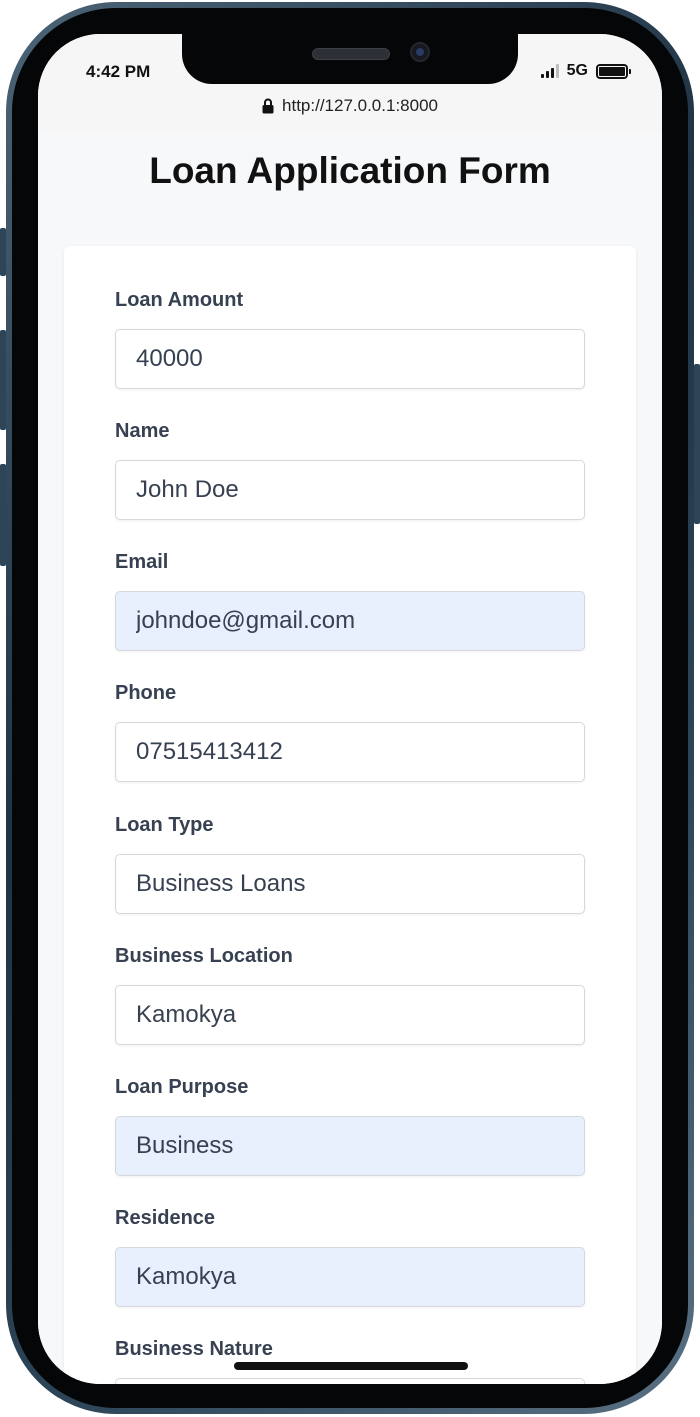 The image size is (700, 1417). Describe the element at coordinates (268, 106) in the screenshot. I see `lock-icon` at that location.